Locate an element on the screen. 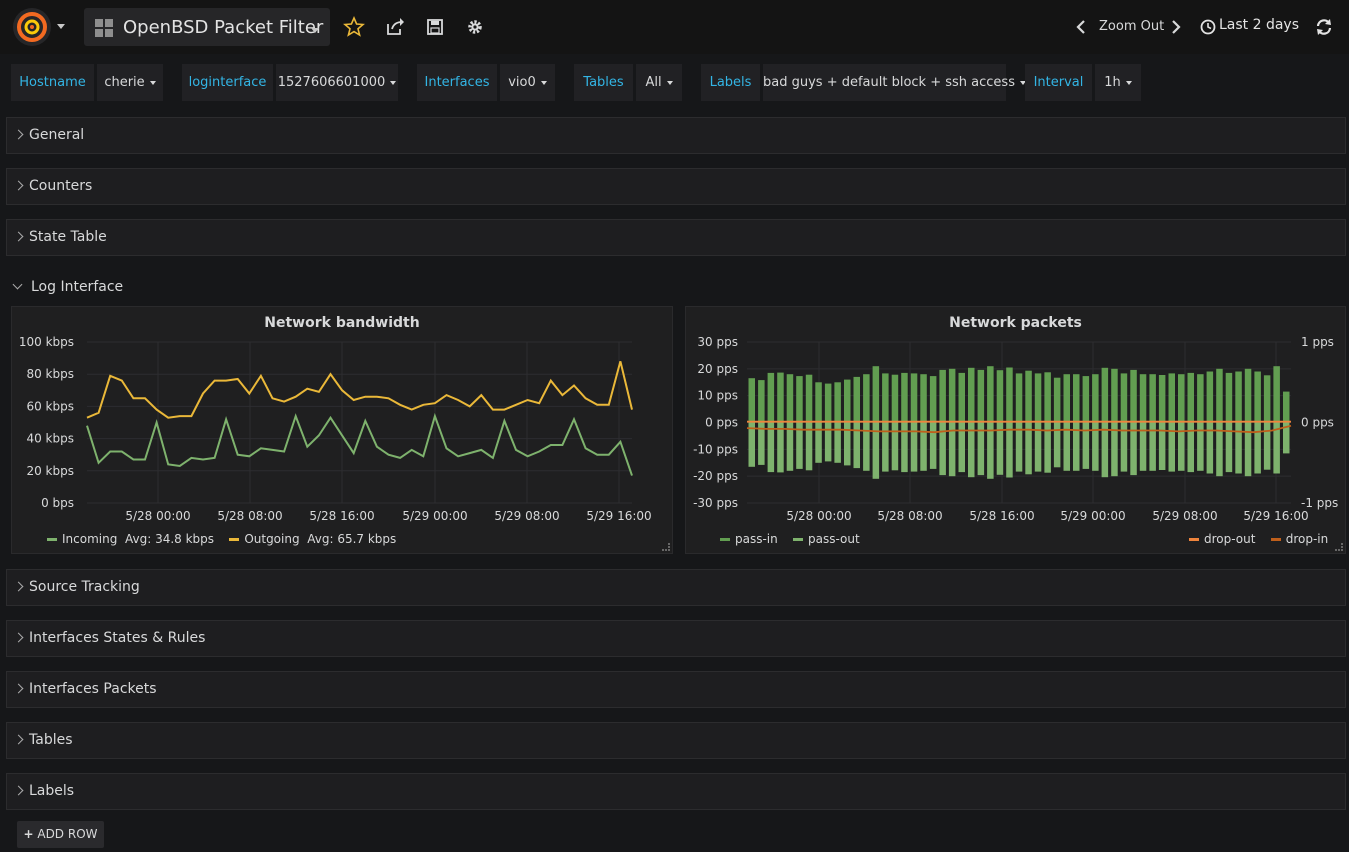  legend-item-pass-out: pass-out is located at coordinates (826, 539).